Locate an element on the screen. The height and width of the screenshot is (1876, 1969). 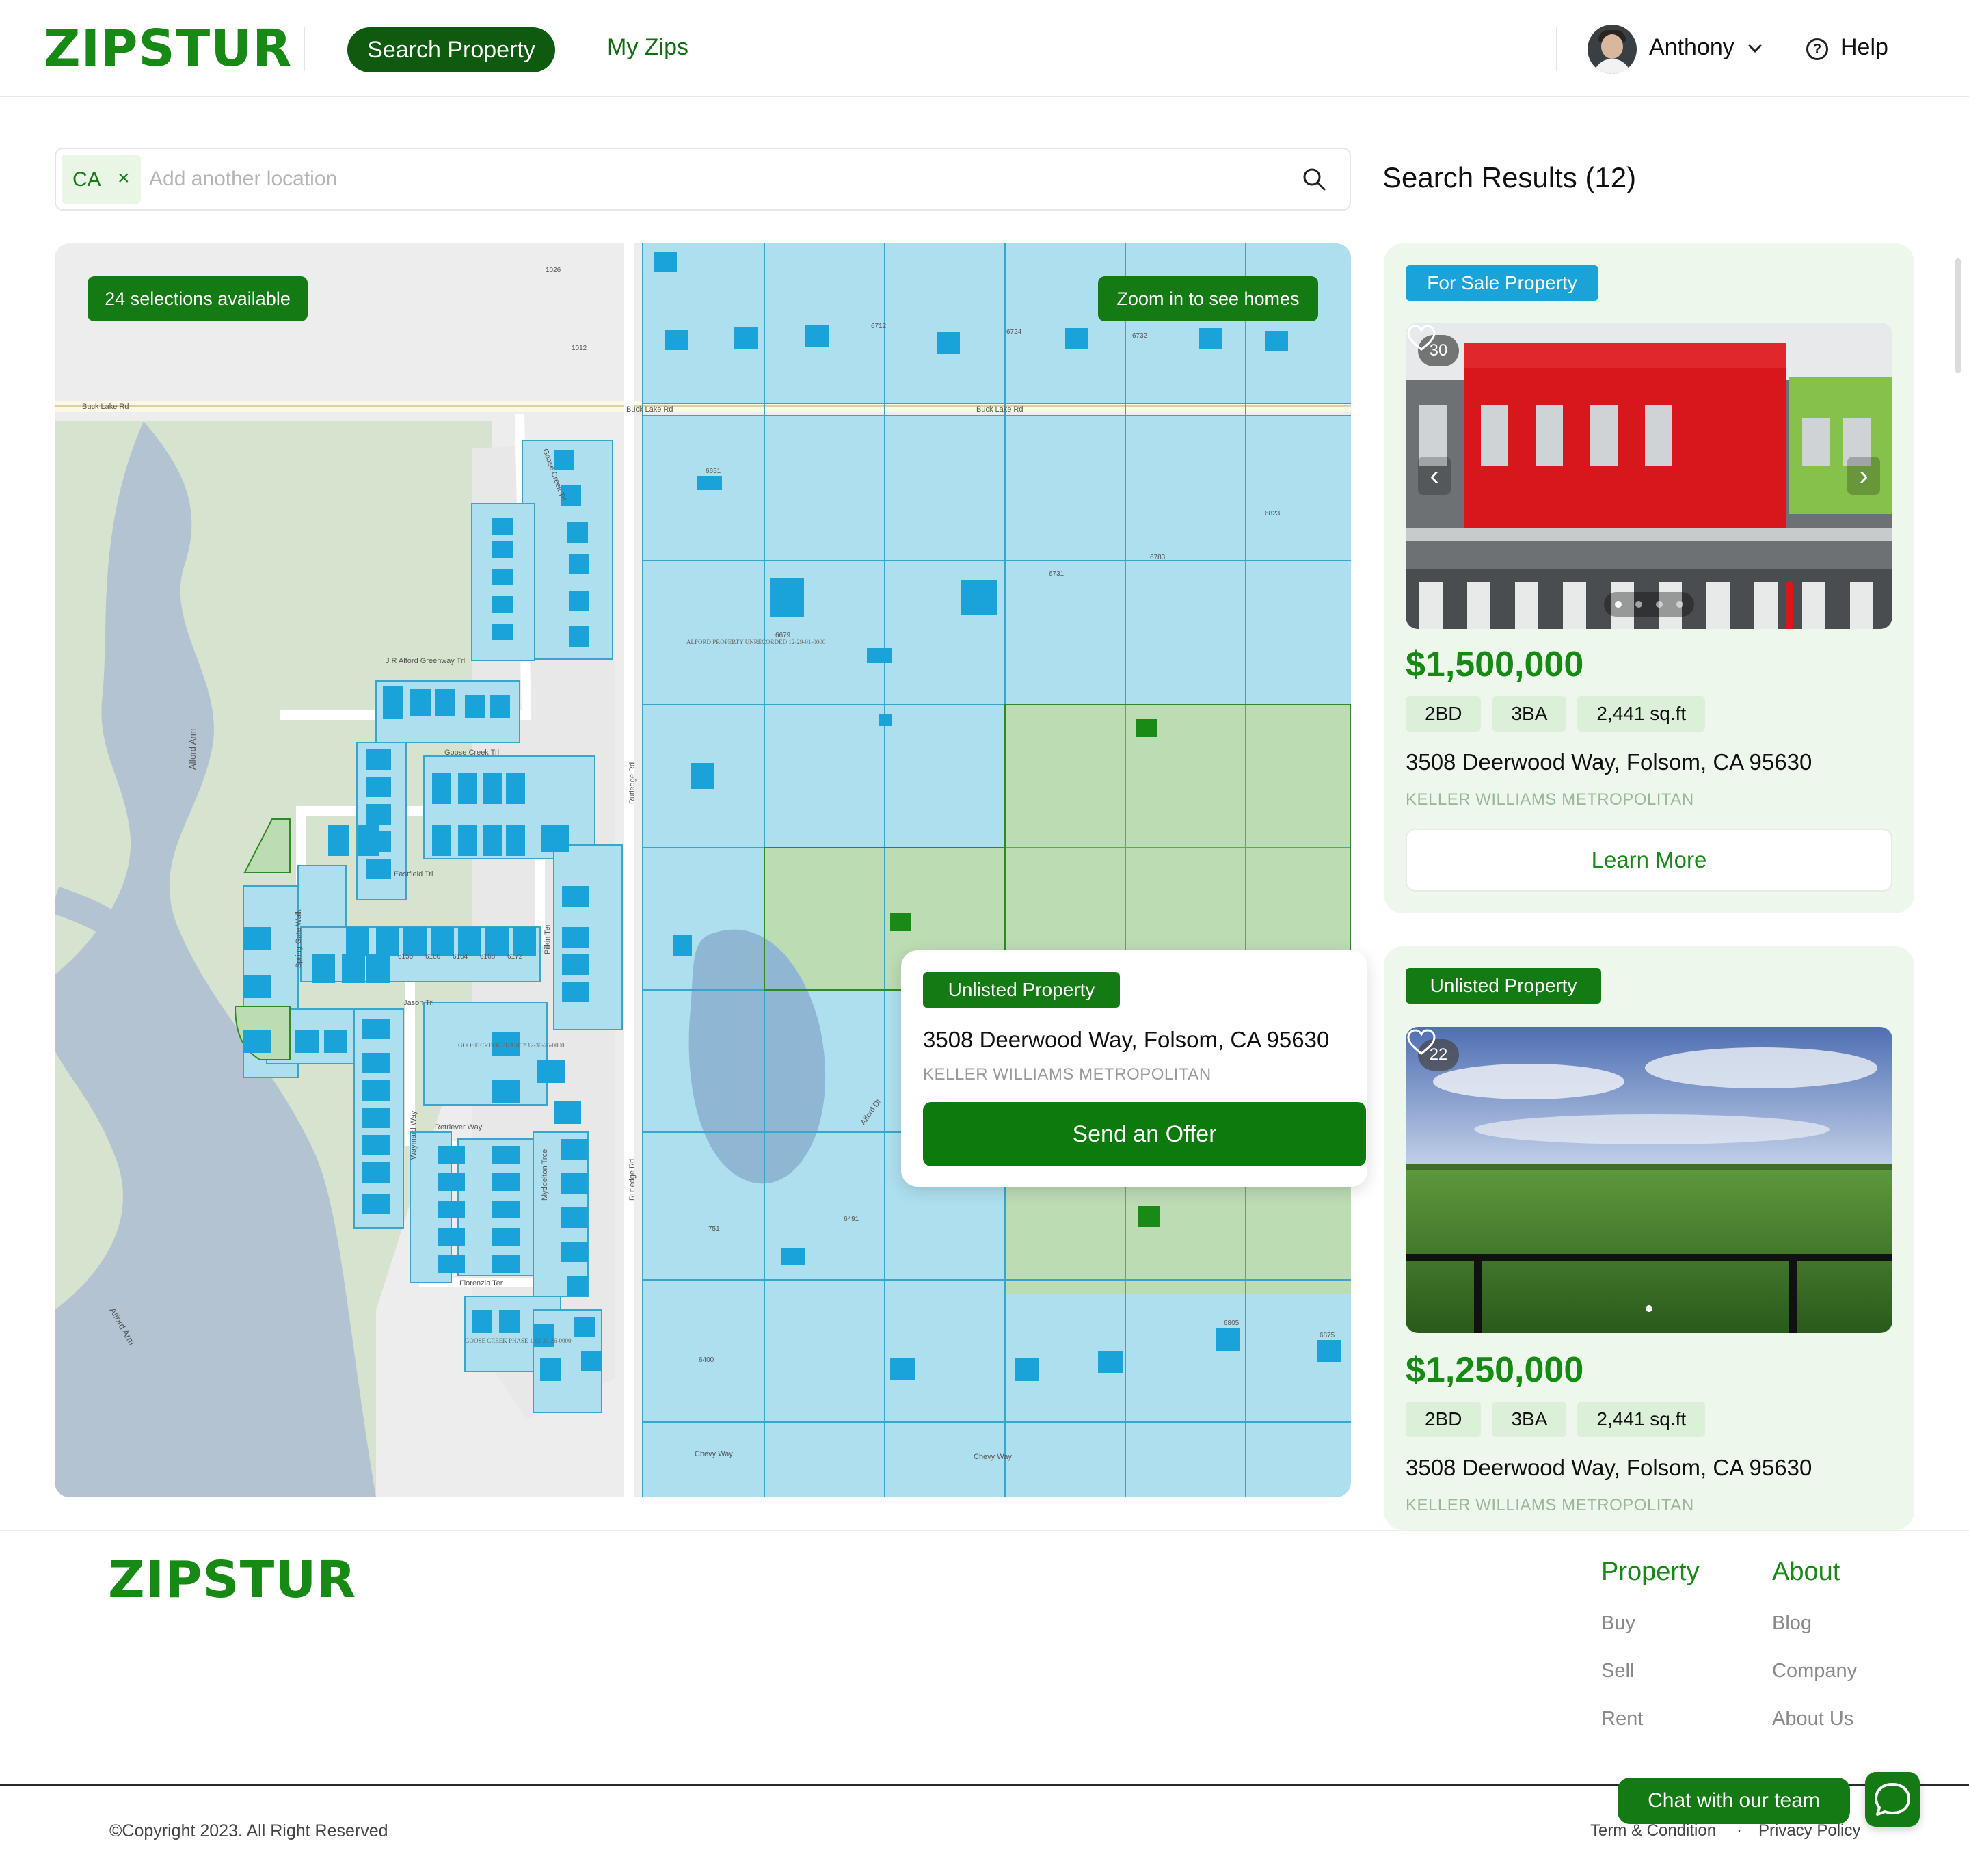
footer-link-buy: Buy is located at coordinates (1618, 1623).